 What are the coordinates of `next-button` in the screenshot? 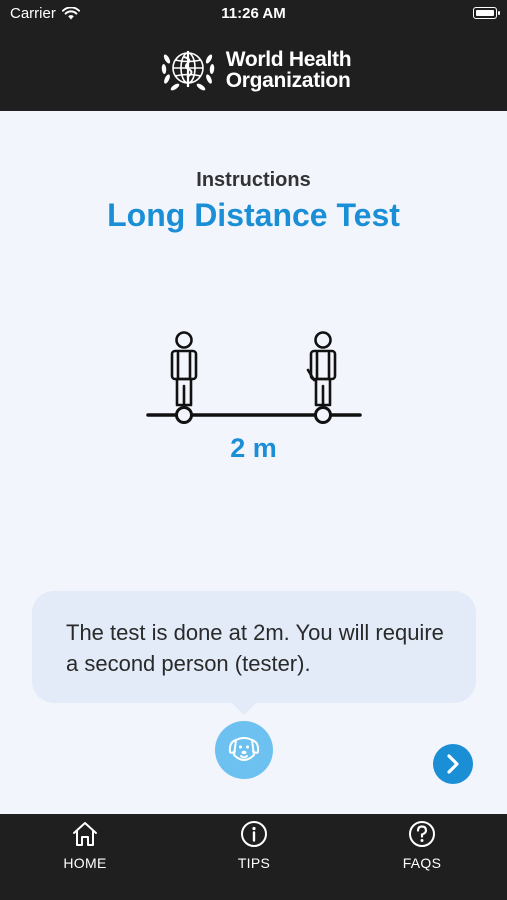 It's located at (453, 764).